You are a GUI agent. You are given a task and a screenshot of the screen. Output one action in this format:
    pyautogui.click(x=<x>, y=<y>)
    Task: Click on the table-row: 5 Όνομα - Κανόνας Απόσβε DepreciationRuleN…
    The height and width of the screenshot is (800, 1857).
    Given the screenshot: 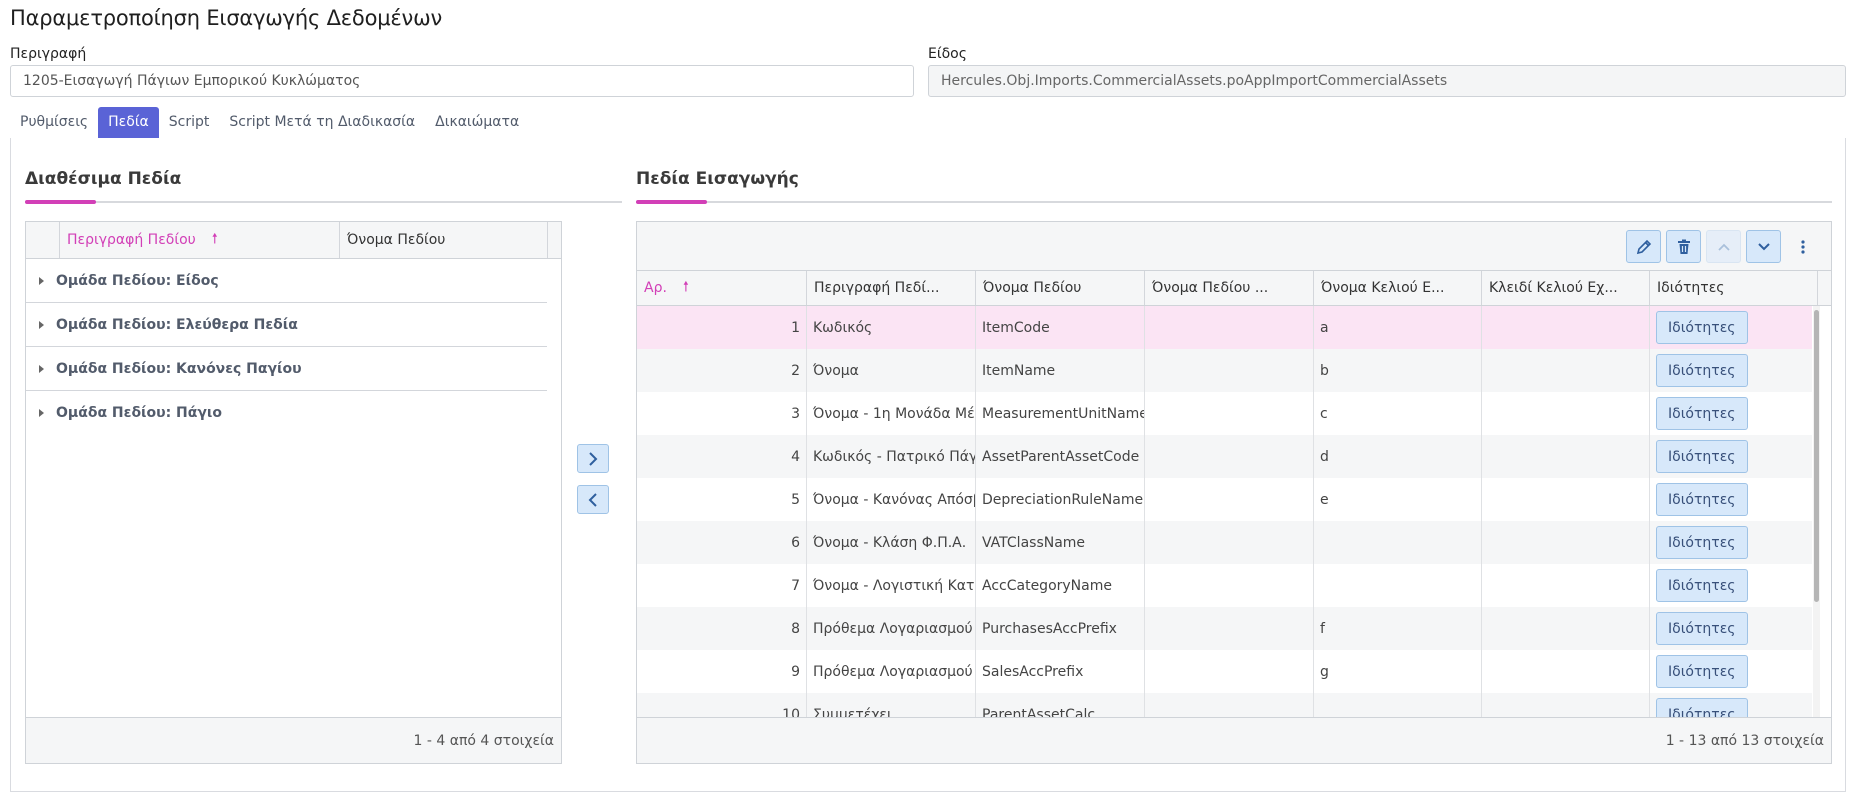 What is the action you would take?
    pyautogui.click(x=1224, y=499)
    